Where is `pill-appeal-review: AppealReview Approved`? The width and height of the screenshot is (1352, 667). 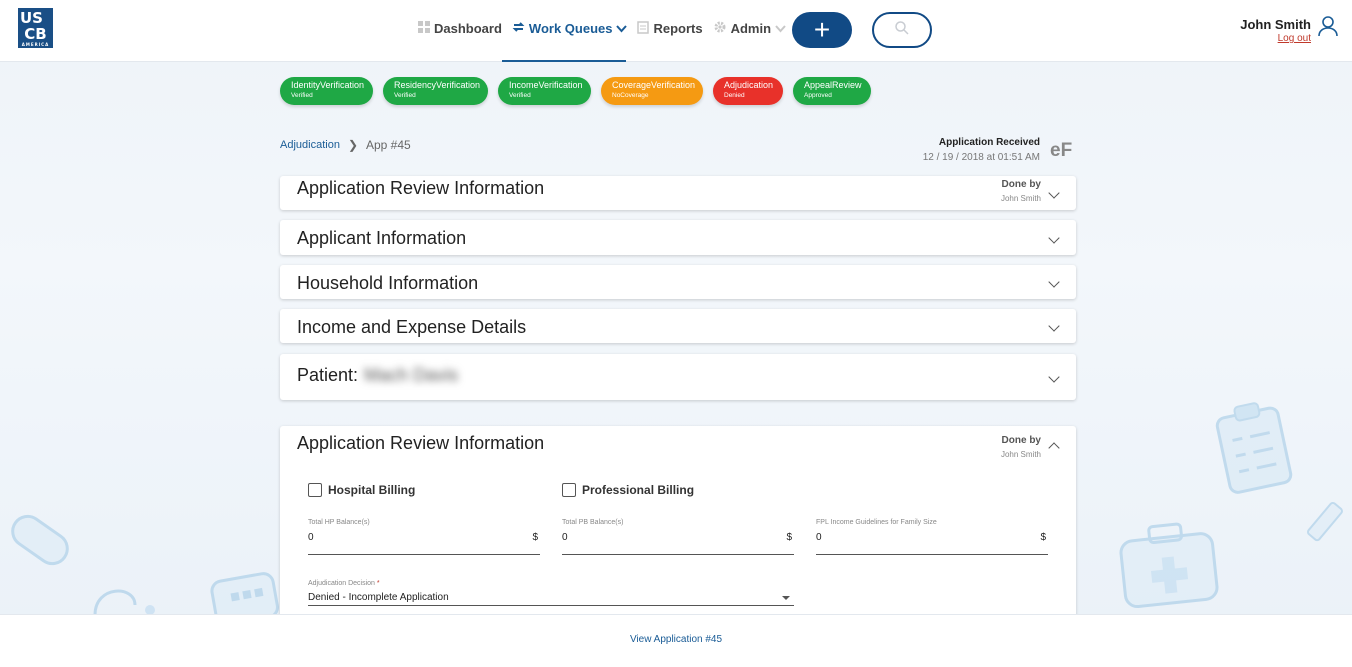 pill-appeal-review: AppealReview Approved is located at coordinates (832, 91).